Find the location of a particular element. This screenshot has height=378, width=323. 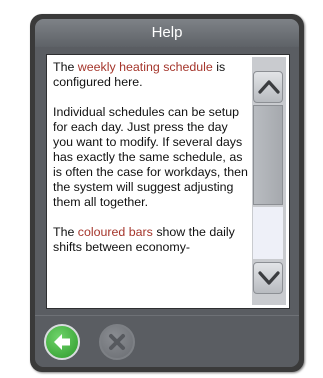

coloured-bars-link: coloured bars is located at coordinates (115, 232).